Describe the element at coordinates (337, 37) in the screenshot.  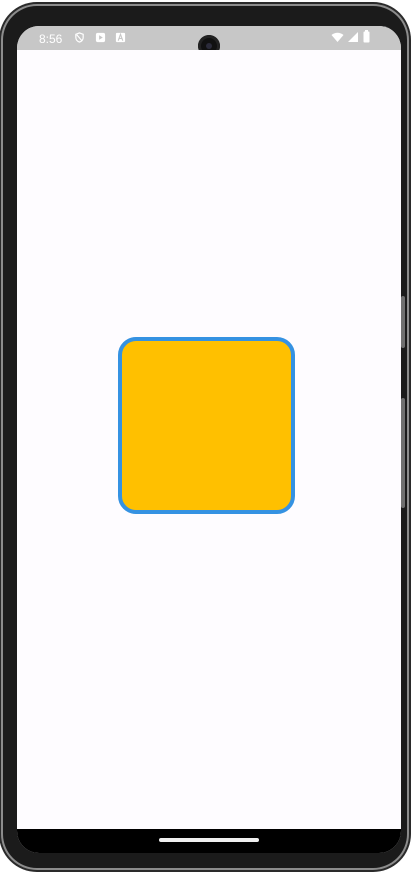
I see `wifi-icon` at that location.